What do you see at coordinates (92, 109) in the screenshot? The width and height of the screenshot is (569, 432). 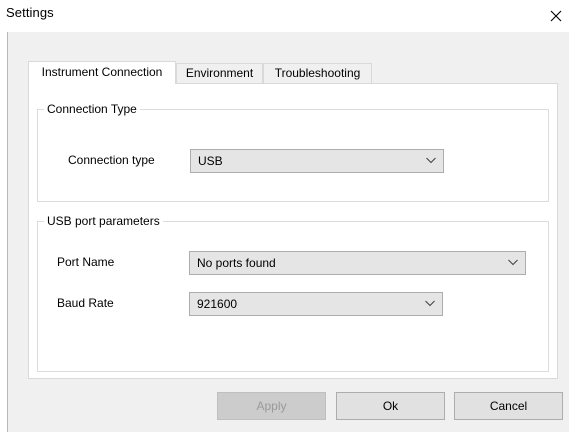 I see `connection-type-group-title: Connection Type` at bounding box center [92, 109].